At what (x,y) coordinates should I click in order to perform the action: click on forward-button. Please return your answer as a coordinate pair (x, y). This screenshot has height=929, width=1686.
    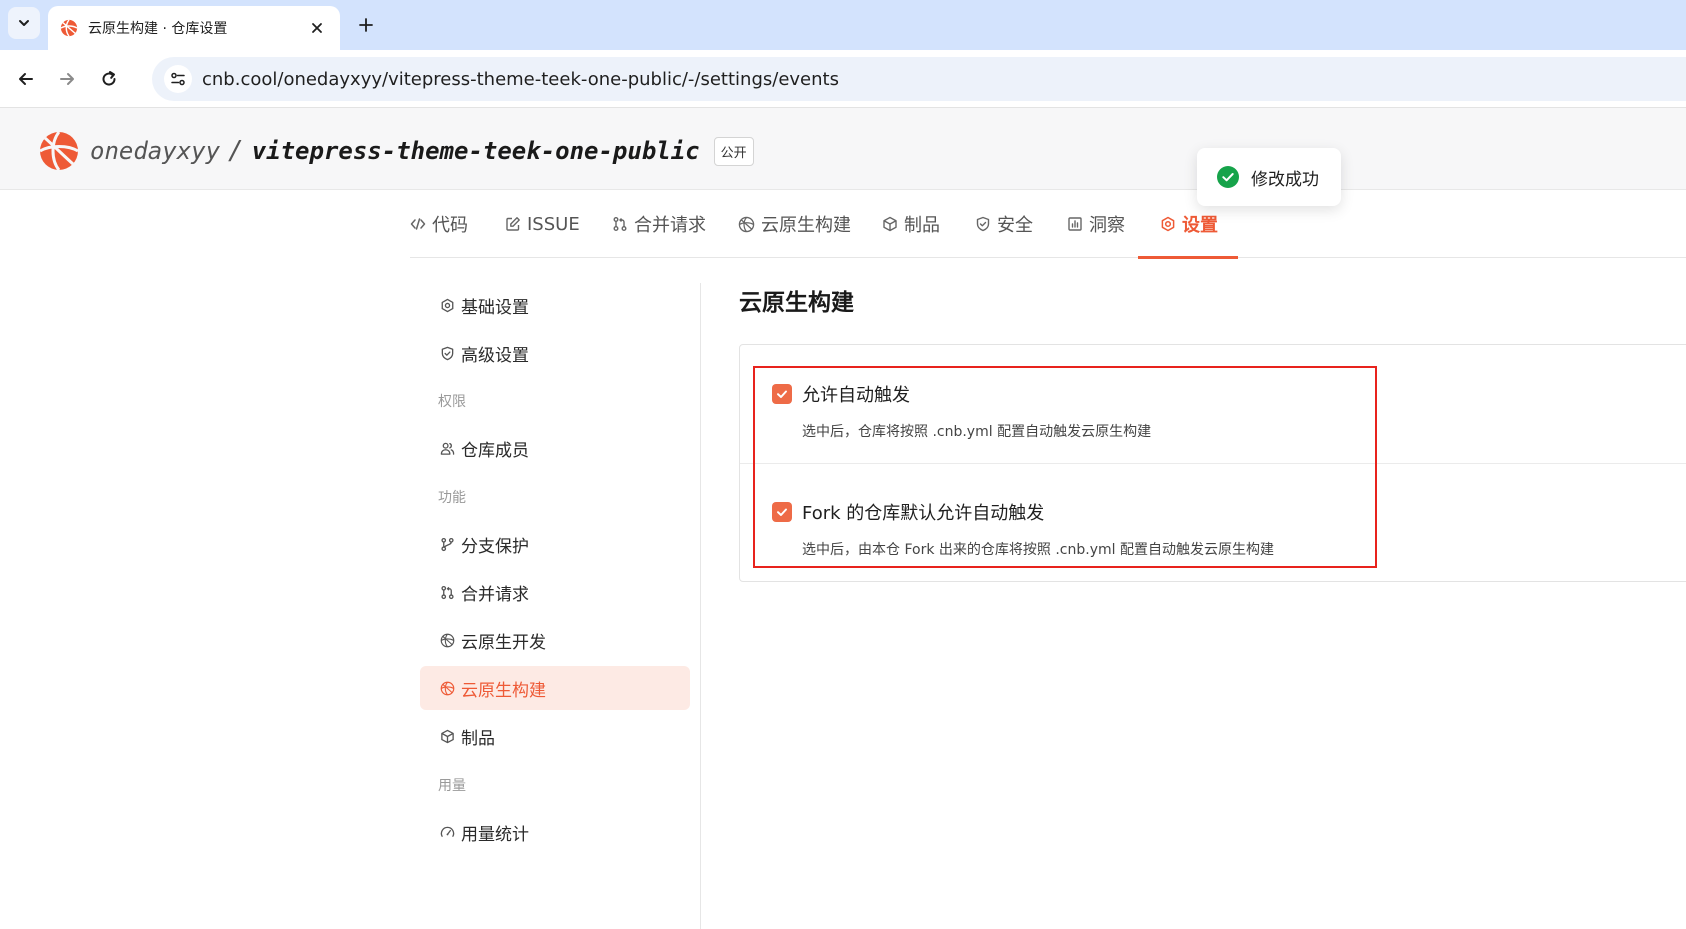
    Looking at the image, I should click on (67, 79).